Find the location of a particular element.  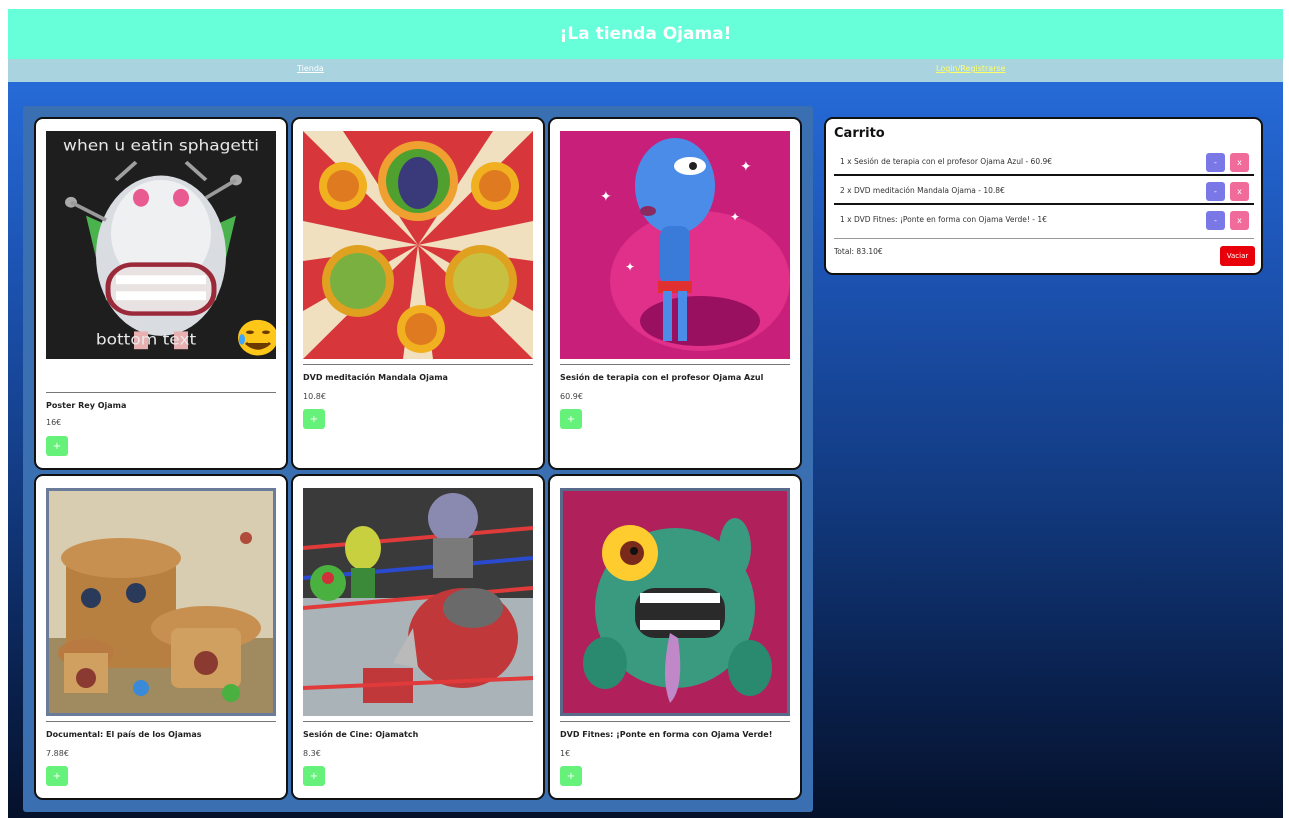

product-name: Sesión de Cine: Ojamatch is located at coordinates (361, 734).